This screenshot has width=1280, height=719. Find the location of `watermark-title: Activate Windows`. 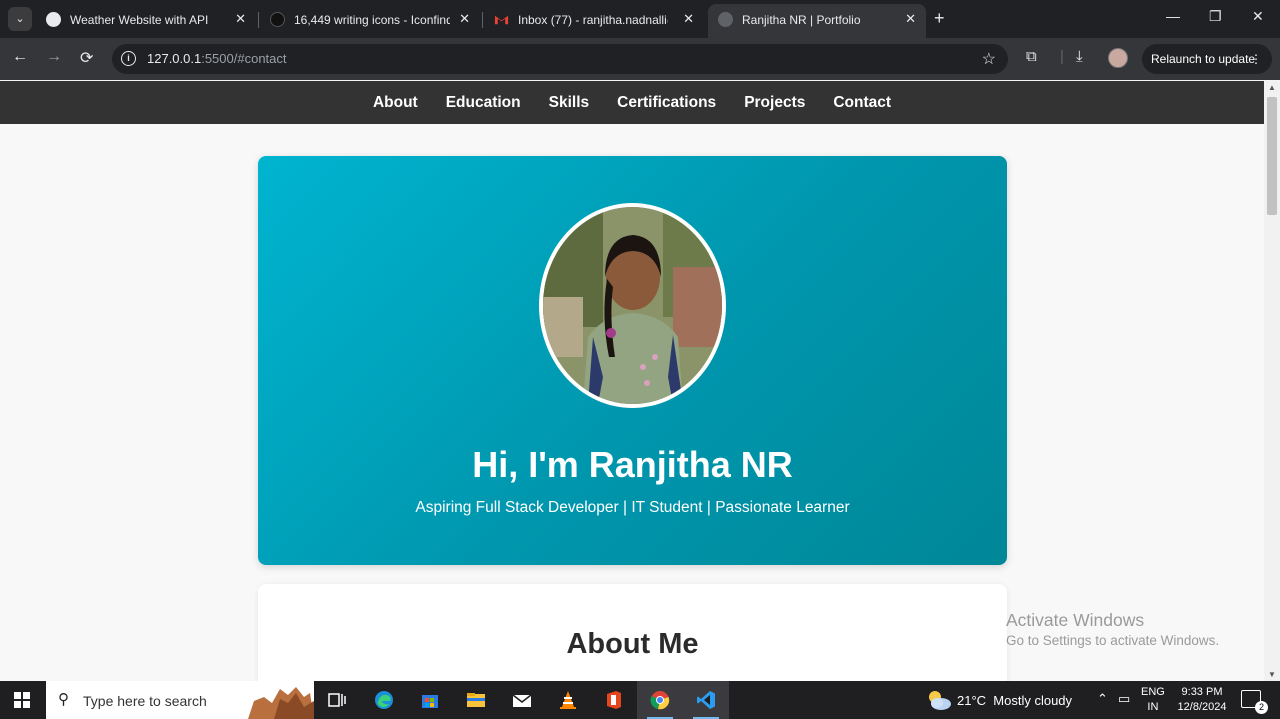

watermark-title: Activate Windows is located at coordinates (1075, 620).